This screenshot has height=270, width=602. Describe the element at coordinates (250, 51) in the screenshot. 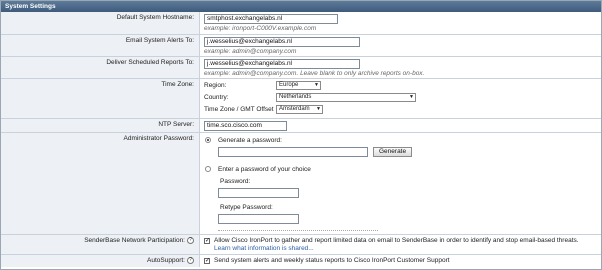

I see `alerts-hint: example: admin@company.com` at that location.